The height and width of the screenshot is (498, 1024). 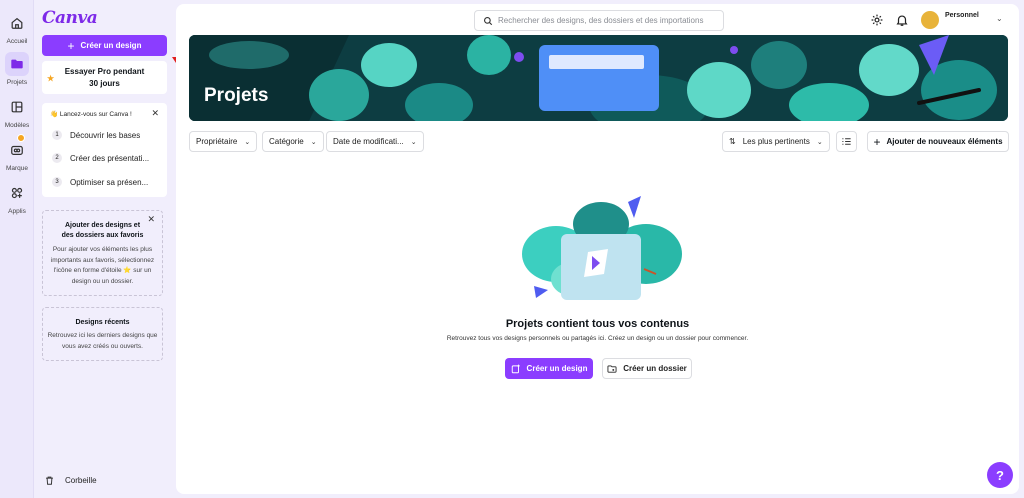 I want to click on settings-icon, so click(x=877, y=20).